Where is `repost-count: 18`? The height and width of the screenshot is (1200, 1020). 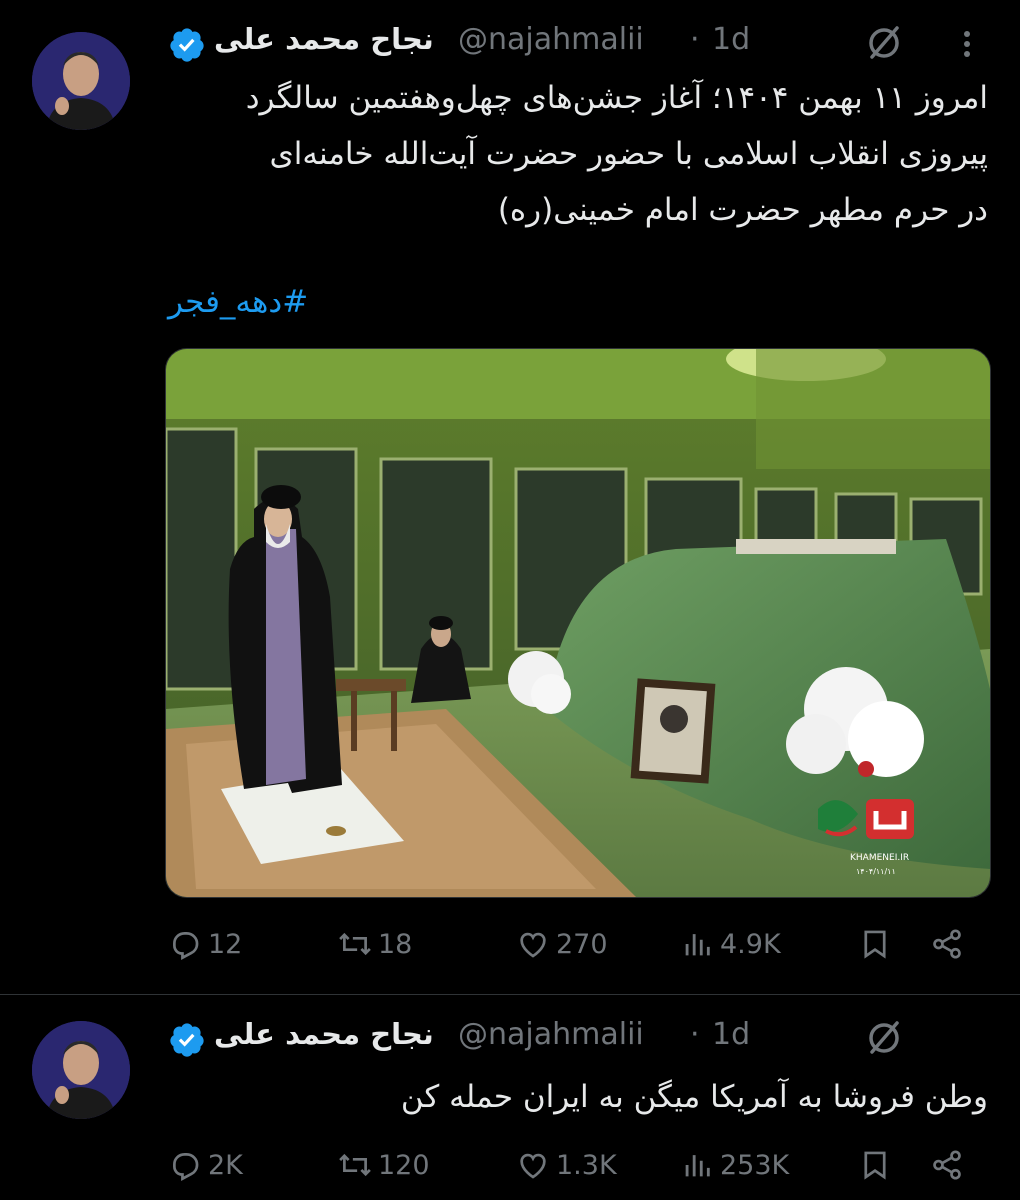 repost-count: 18 is located at coordinates (395, 944).